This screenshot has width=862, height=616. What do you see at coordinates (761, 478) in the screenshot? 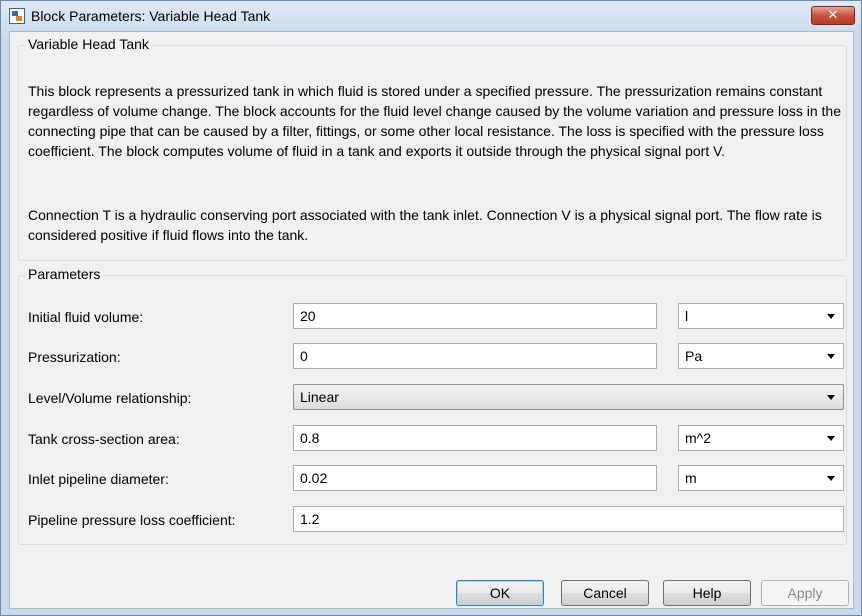
I see `inlet-pipeline-diameter-unit-select: m` at bounding box center [761, 478].